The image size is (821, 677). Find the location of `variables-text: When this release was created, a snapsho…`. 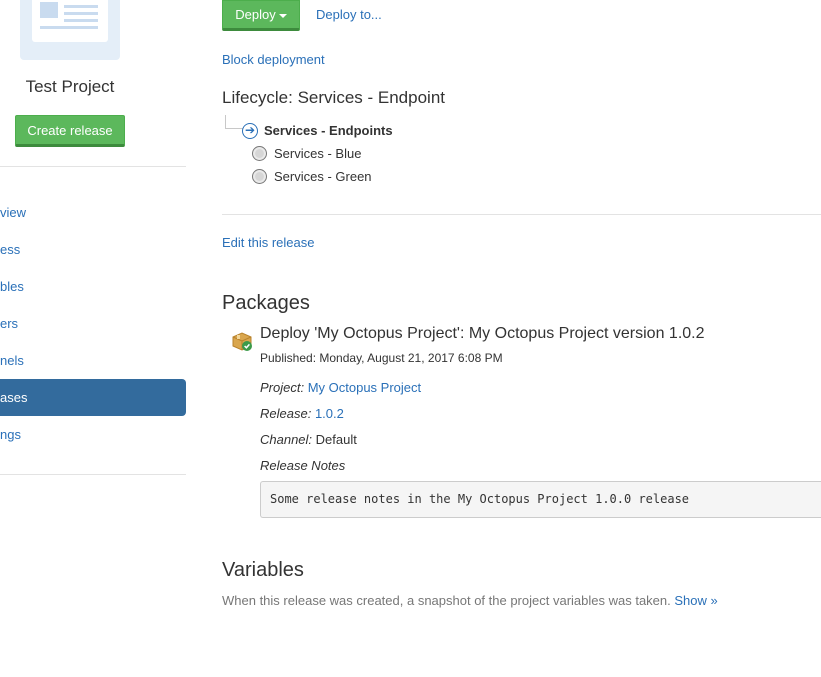

variables-text: When this release was created, a snapsho… is located at coordinates (446, 600).